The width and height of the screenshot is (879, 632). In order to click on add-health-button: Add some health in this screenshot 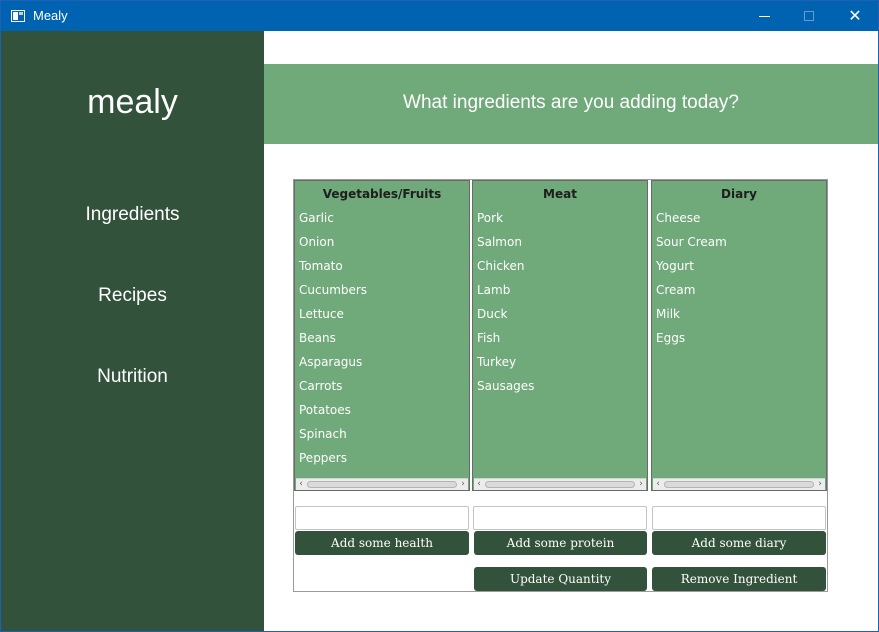, I will do `click(382, 543)`.